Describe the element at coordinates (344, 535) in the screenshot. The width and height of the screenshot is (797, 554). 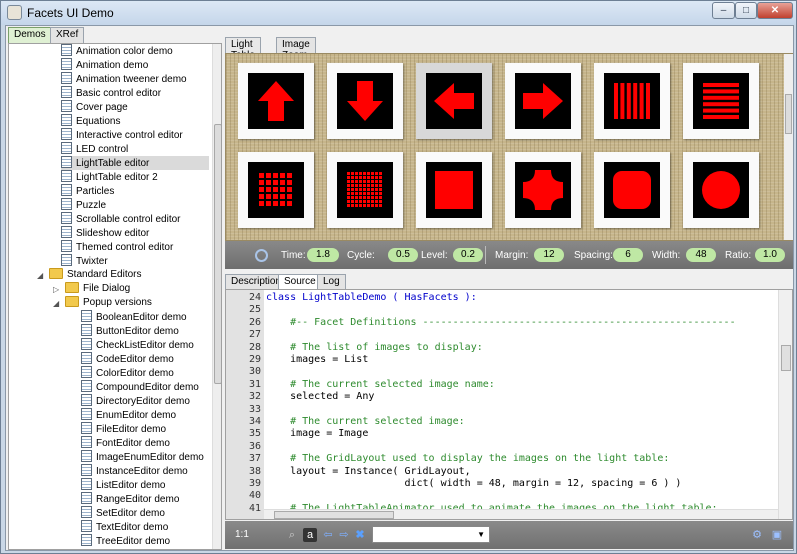
I see `arrow-right-icon: ⇨` at that location.